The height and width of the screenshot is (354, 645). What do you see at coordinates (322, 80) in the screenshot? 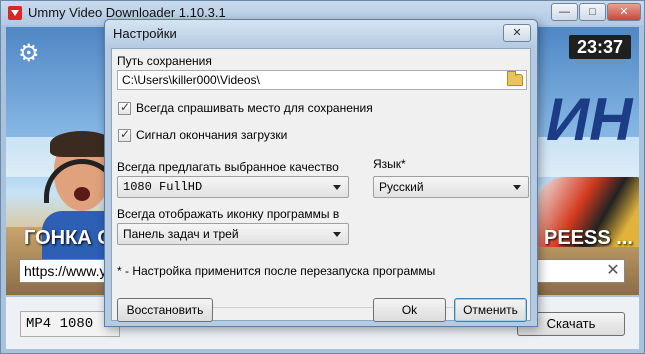
I see `save-path-input: C:\Users\killer000\Videos\` at bounding box center [322, 80].